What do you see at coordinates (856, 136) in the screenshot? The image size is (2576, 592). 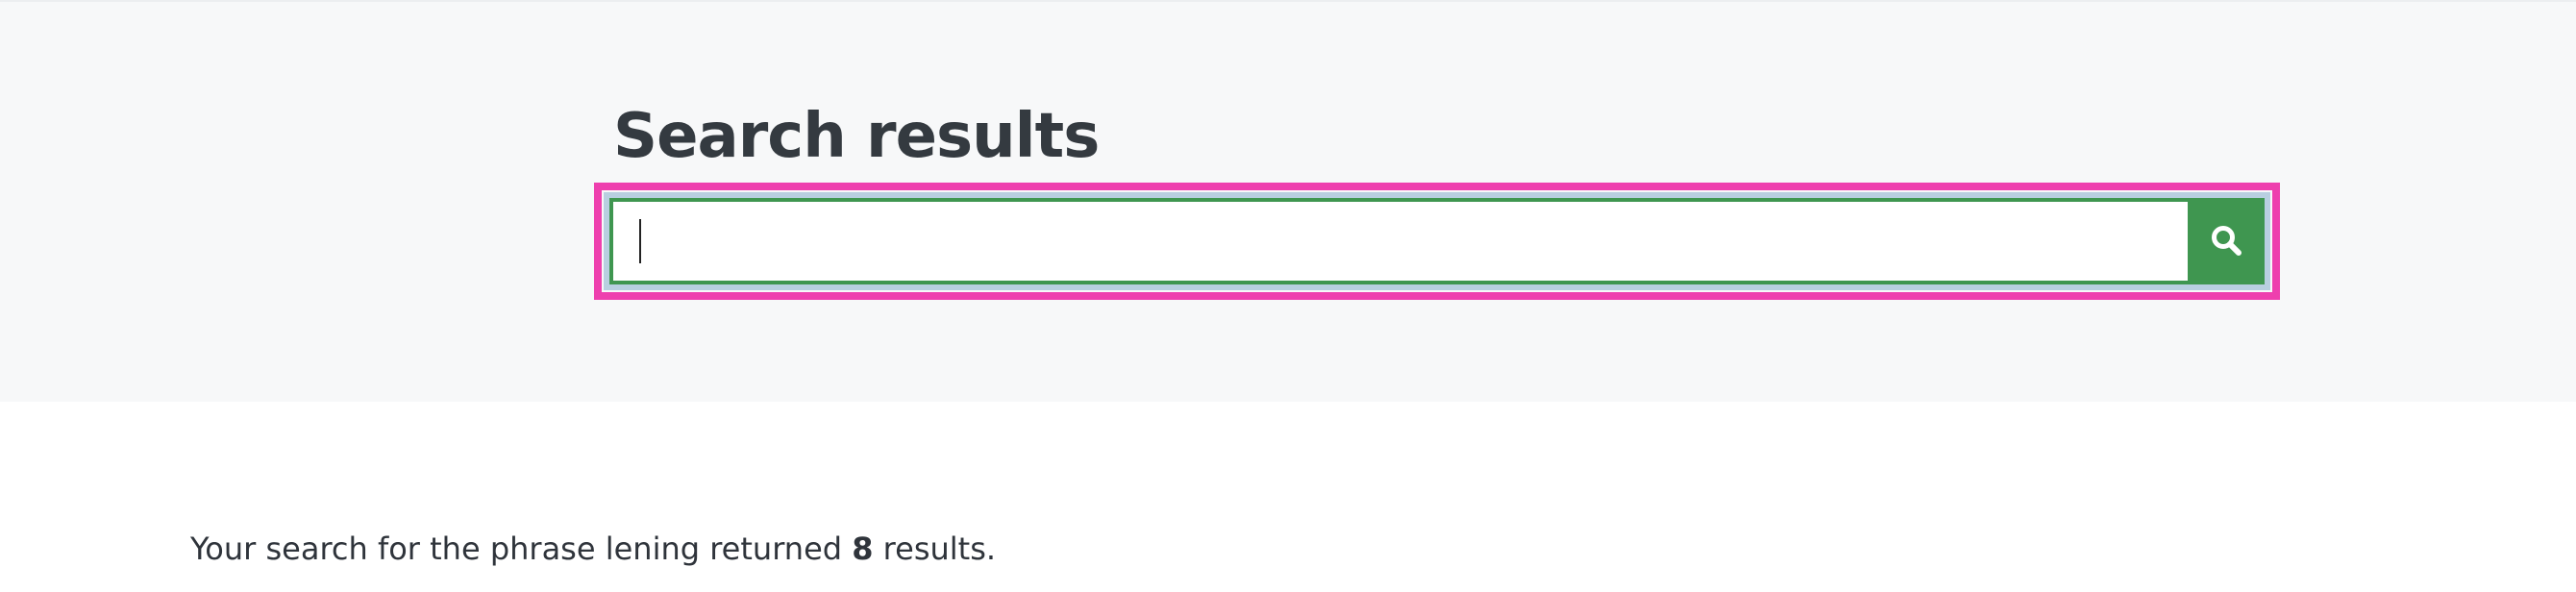 I see `page-title: Search results` at bounding box center [856, 136].